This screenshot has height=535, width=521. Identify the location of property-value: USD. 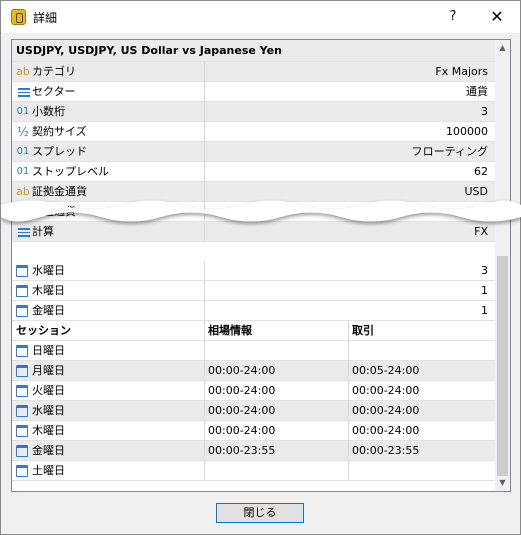
(476, 191).